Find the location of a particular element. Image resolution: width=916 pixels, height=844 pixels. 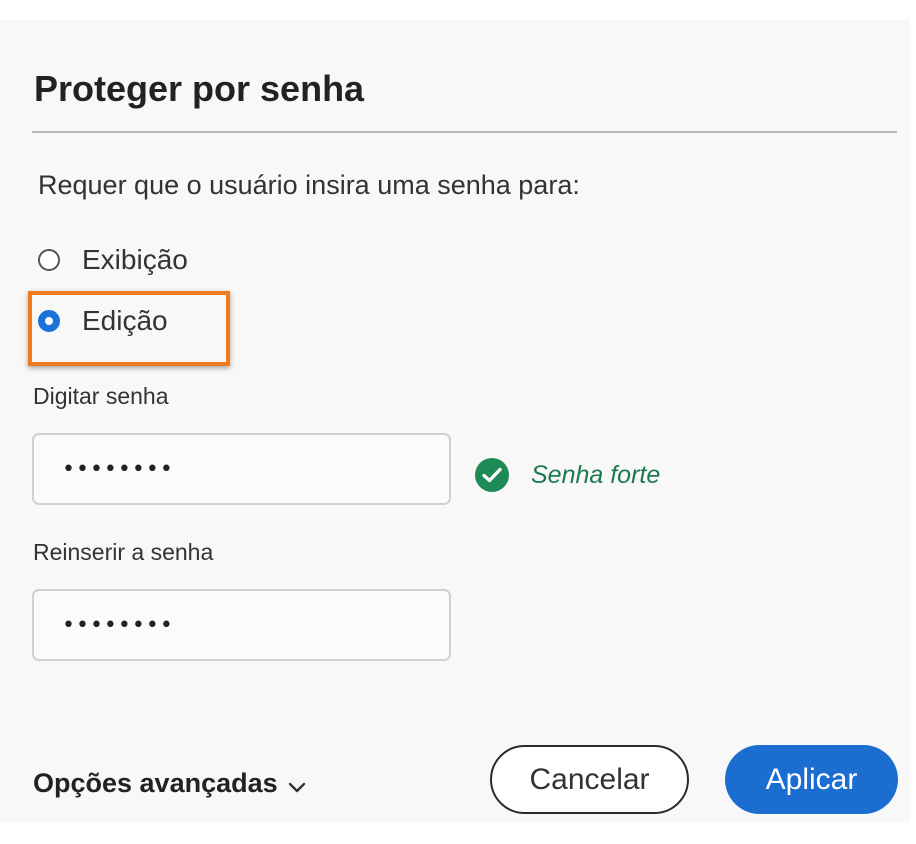

confirm-password-value: •••••••• is located at coordinates (118, 625).